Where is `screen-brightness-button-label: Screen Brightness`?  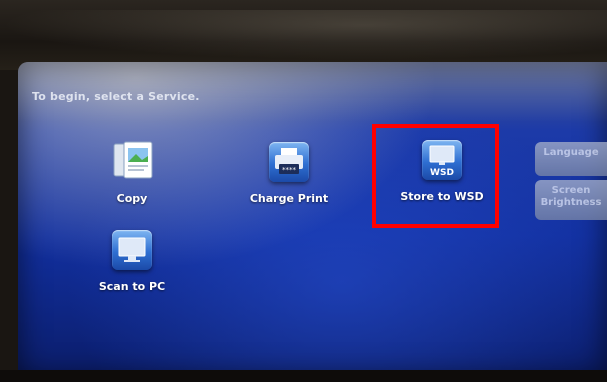 screen-brightness-button-label: Screen Brightness is located at coordinates (571, 196).